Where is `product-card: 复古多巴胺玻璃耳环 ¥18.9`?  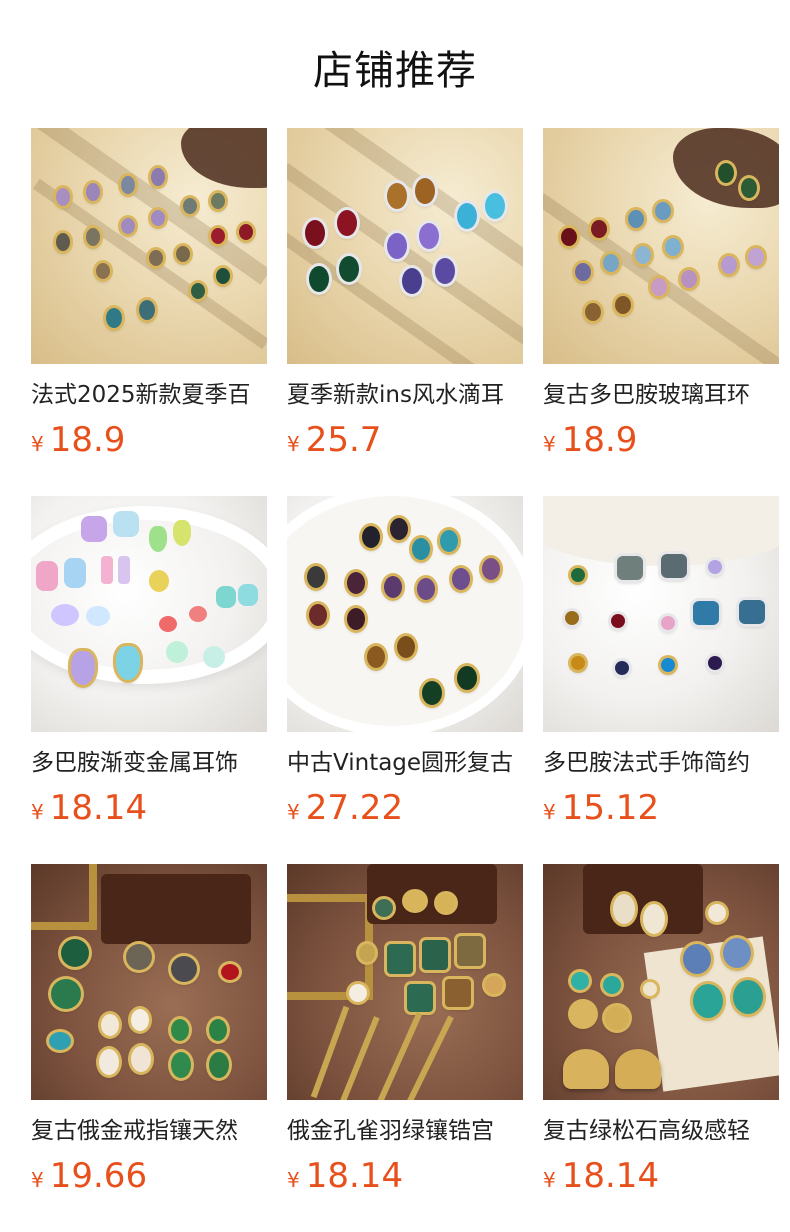
product-card: 复古多巴胺玻璃耳环 ¥18.9 is located at coordinates (661, 312).